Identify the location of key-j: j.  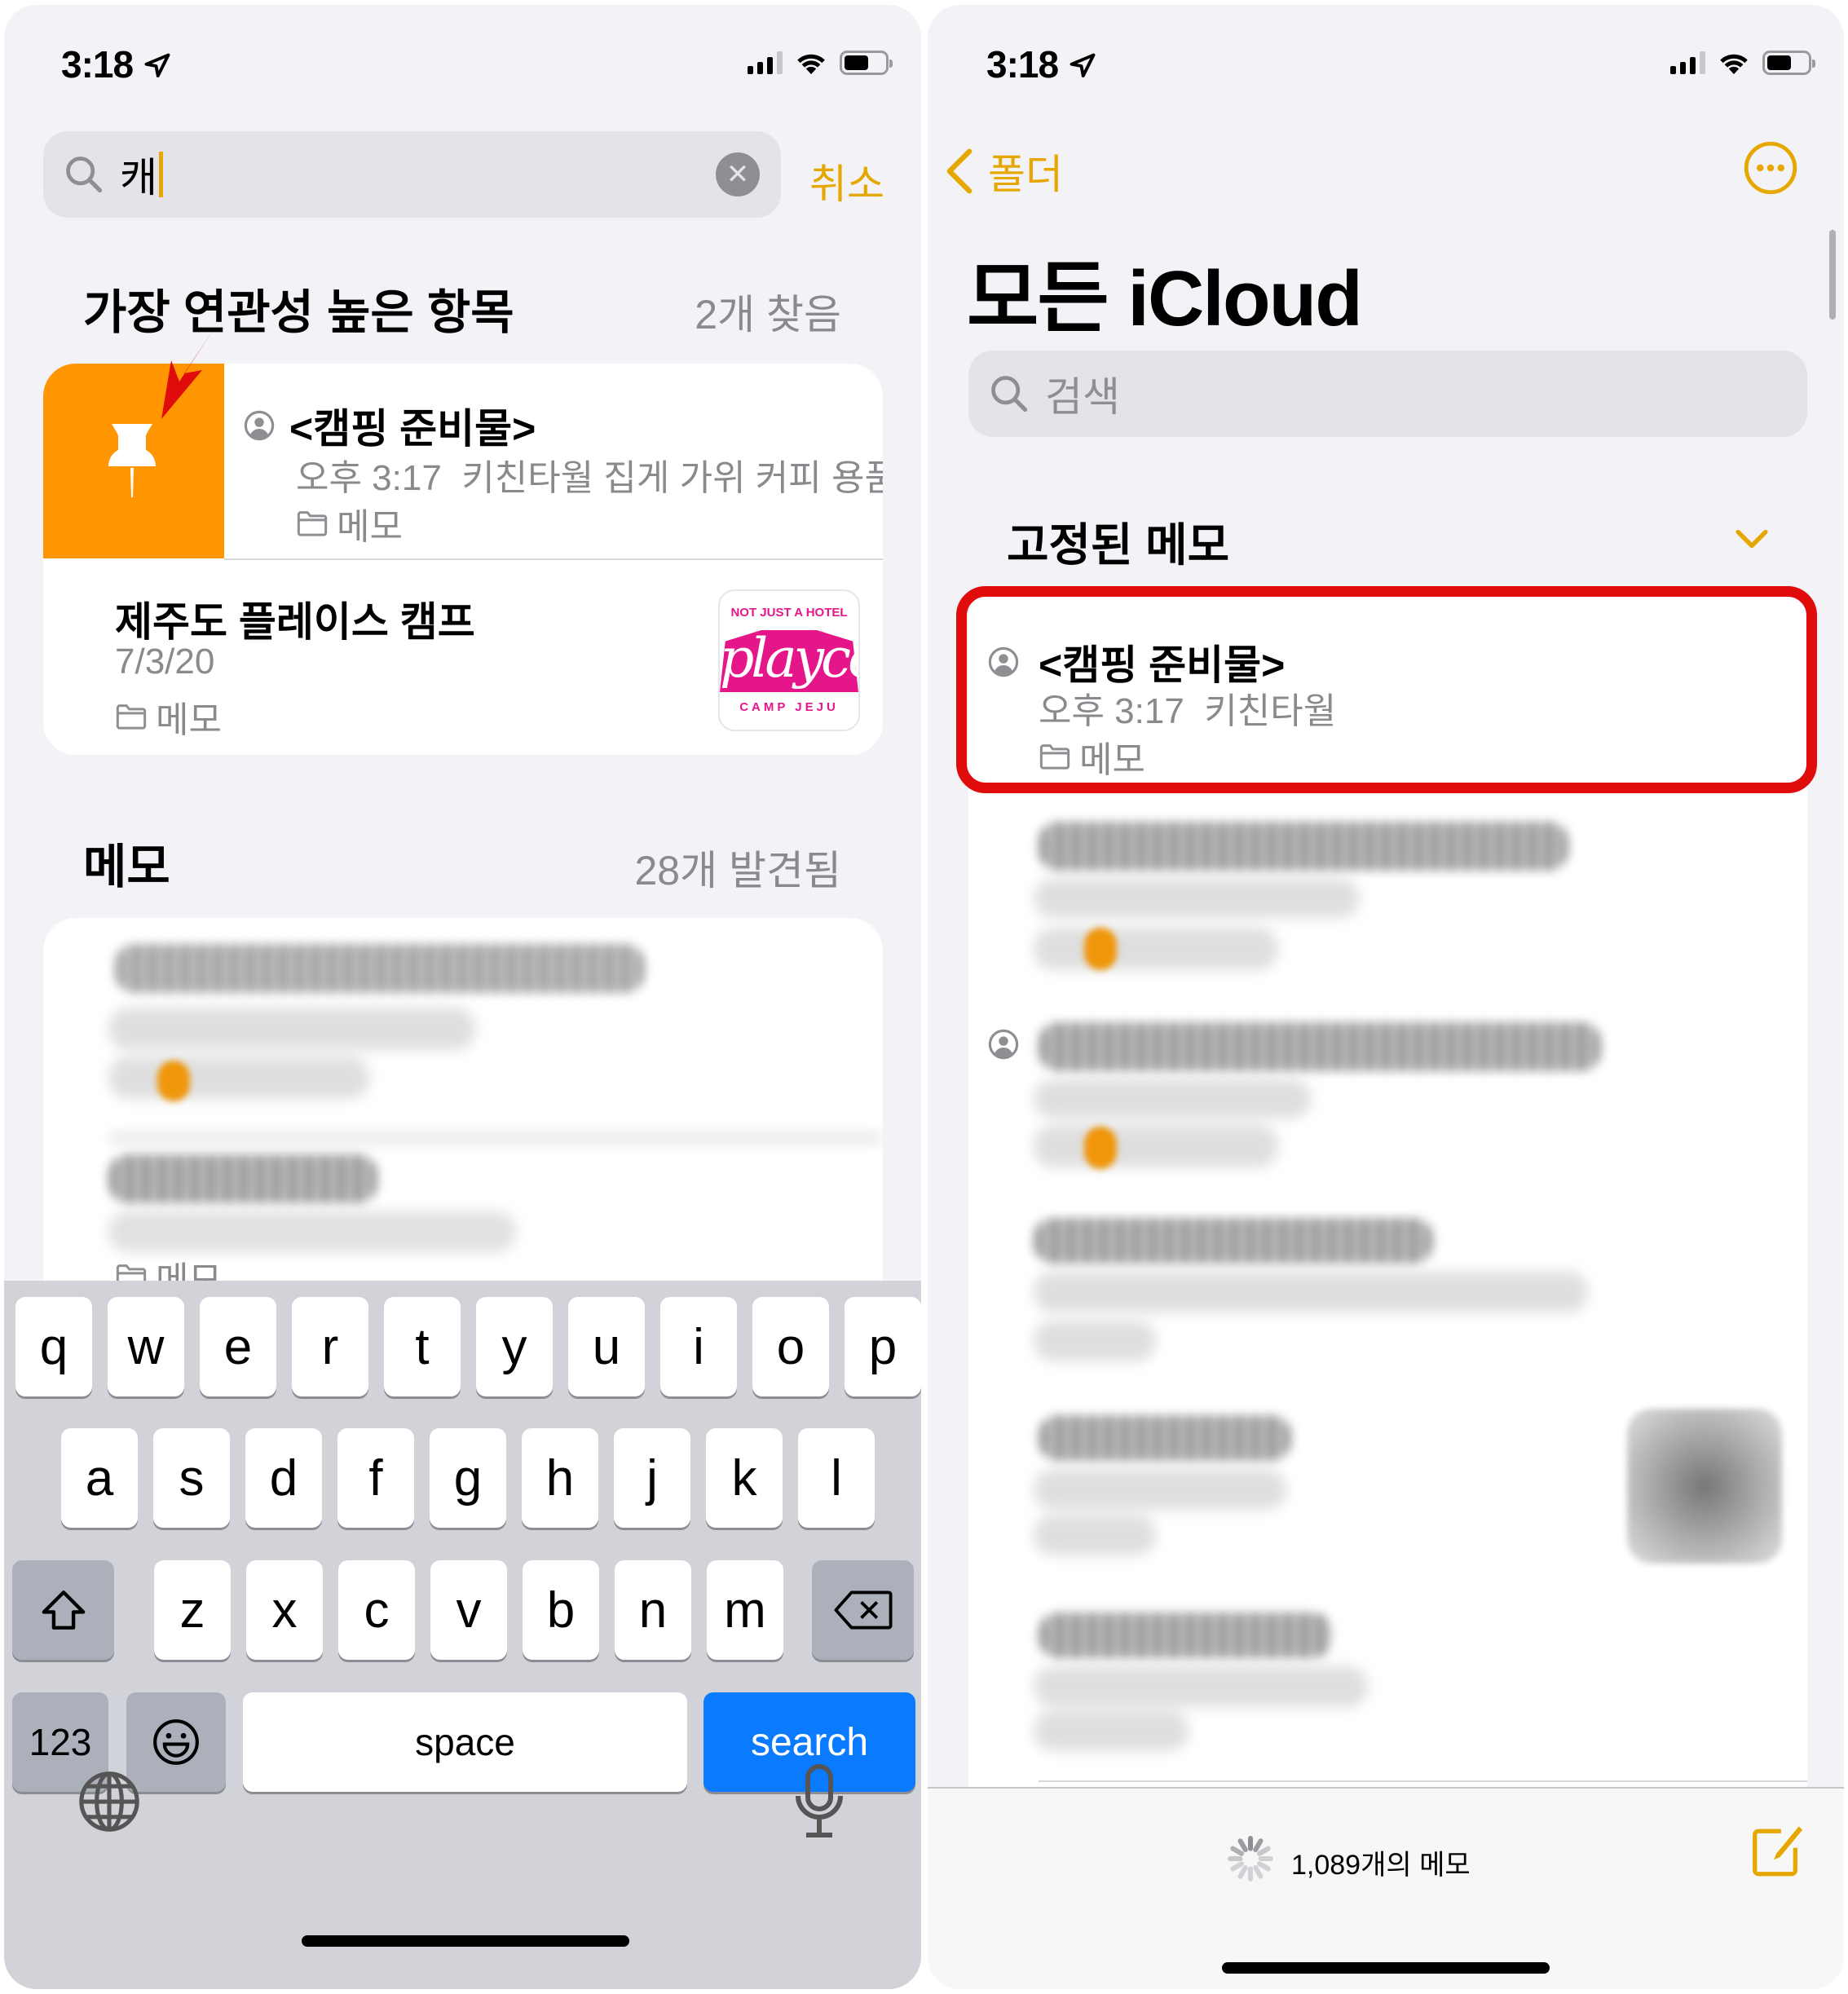
(652, 1478).